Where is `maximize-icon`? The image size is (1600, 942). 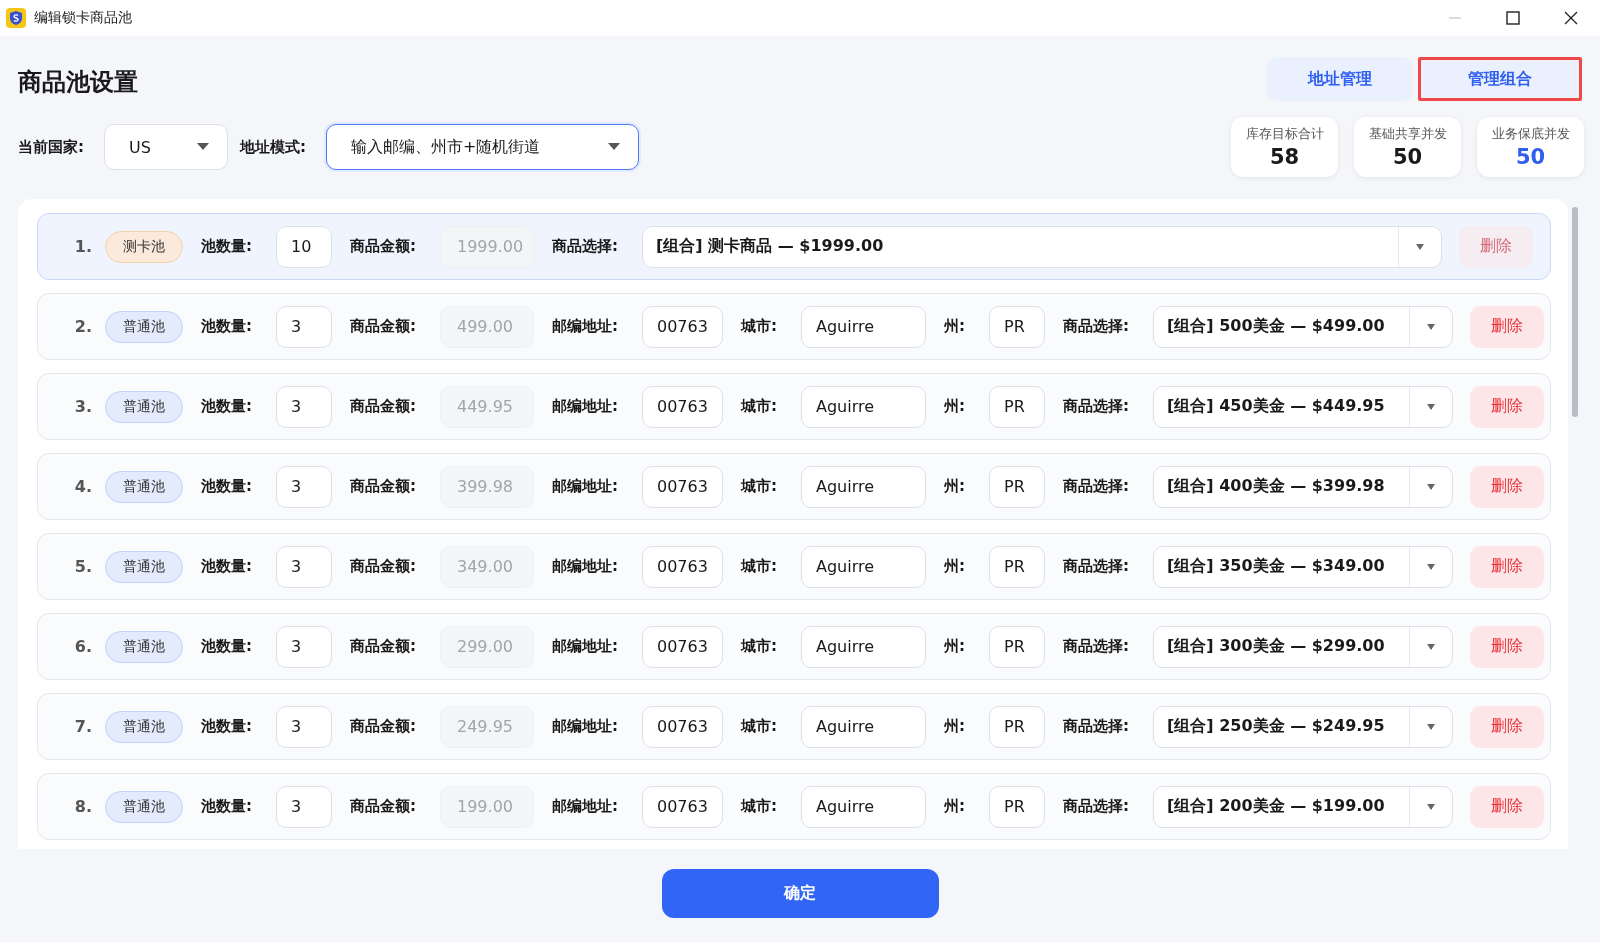
maximize-icon is located at coordinates (1513, 18).